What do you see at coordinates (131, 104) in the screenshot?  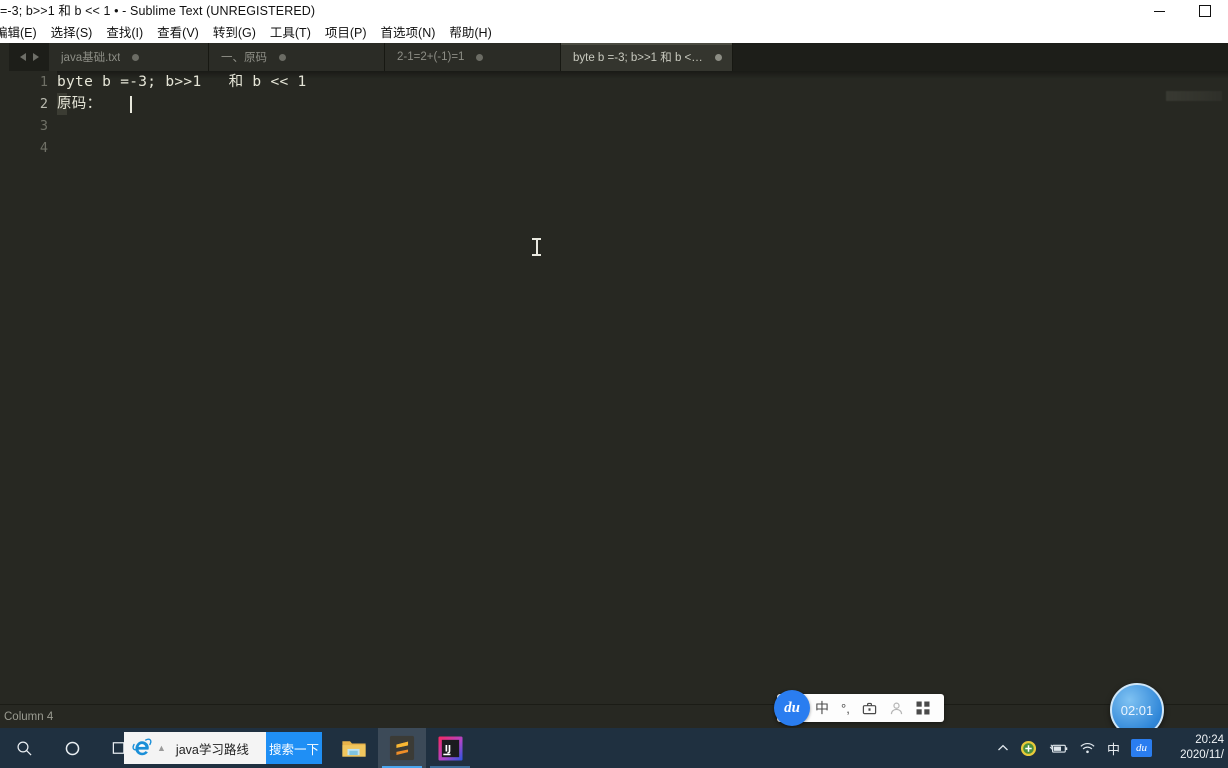 I see `text-caret` at bounding box center [131, 104].